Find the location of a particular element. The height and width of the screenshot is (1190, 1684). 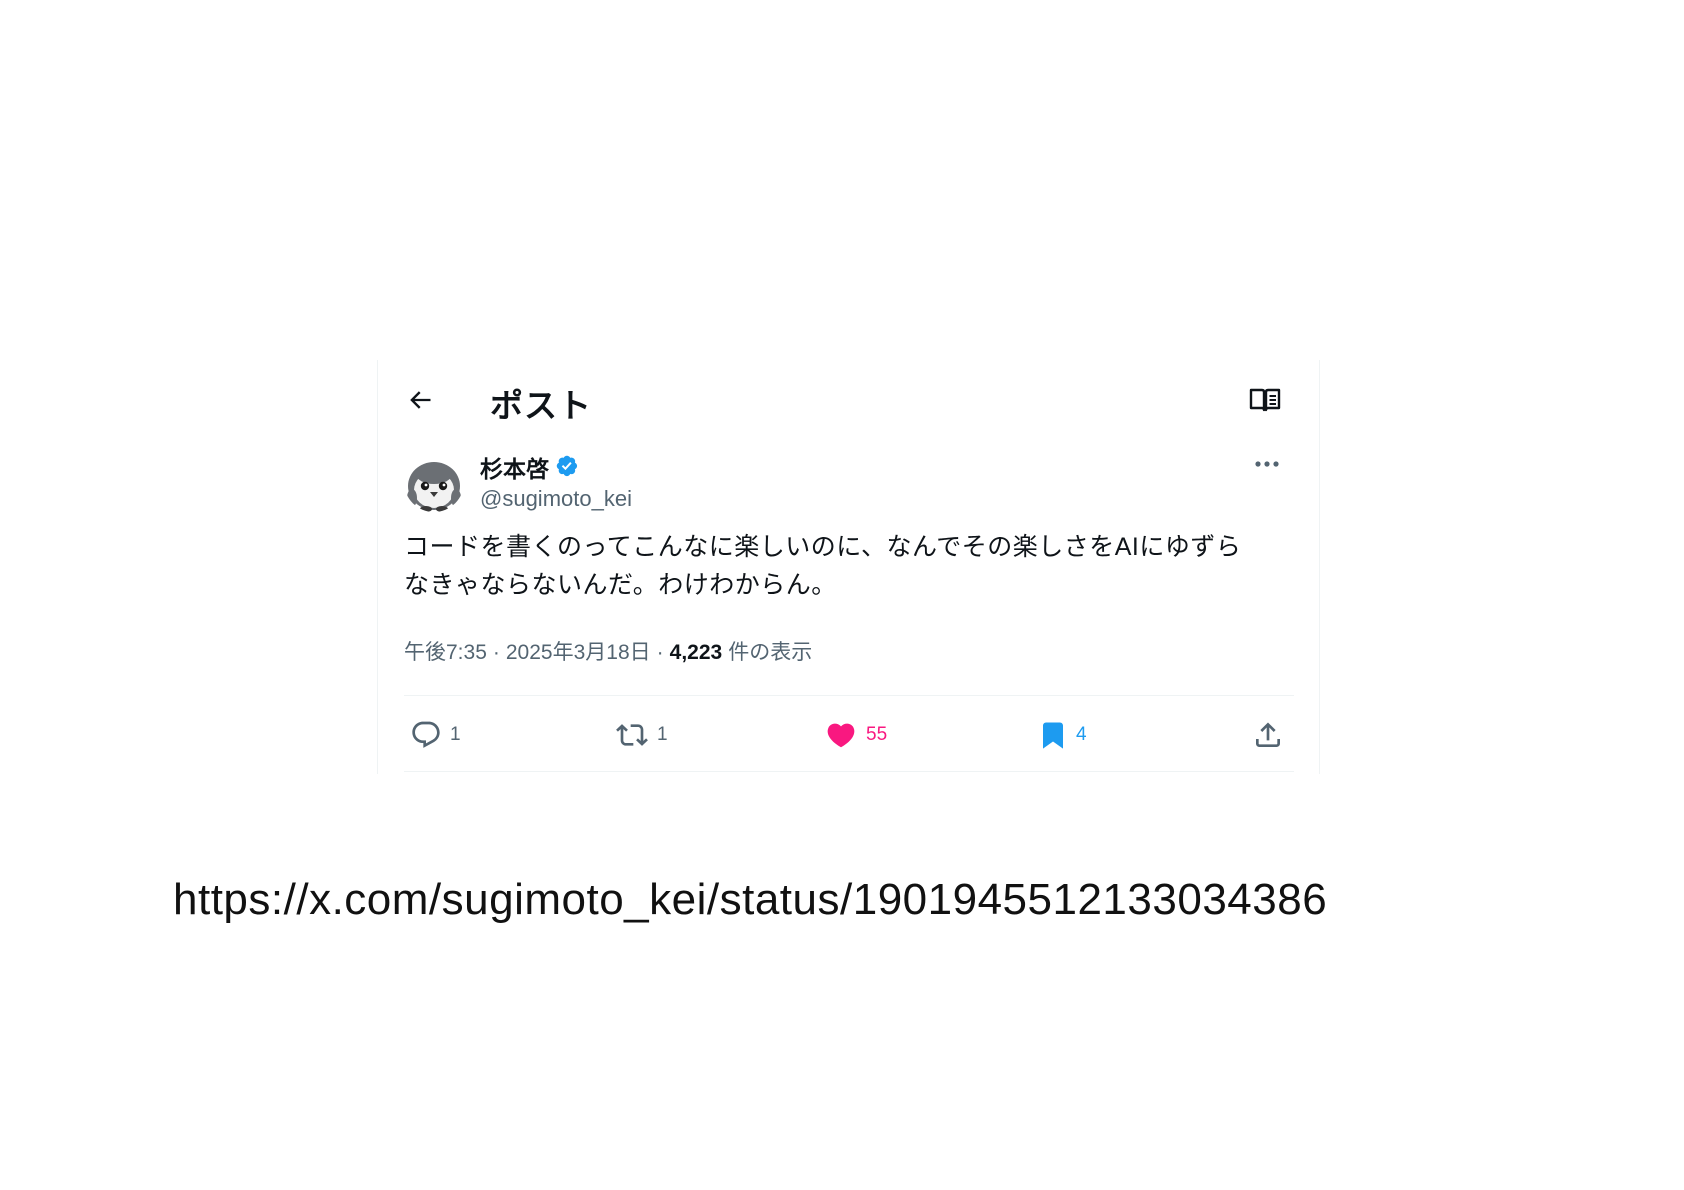

penguin-avatar-icon is located at coordinates (434, 482).